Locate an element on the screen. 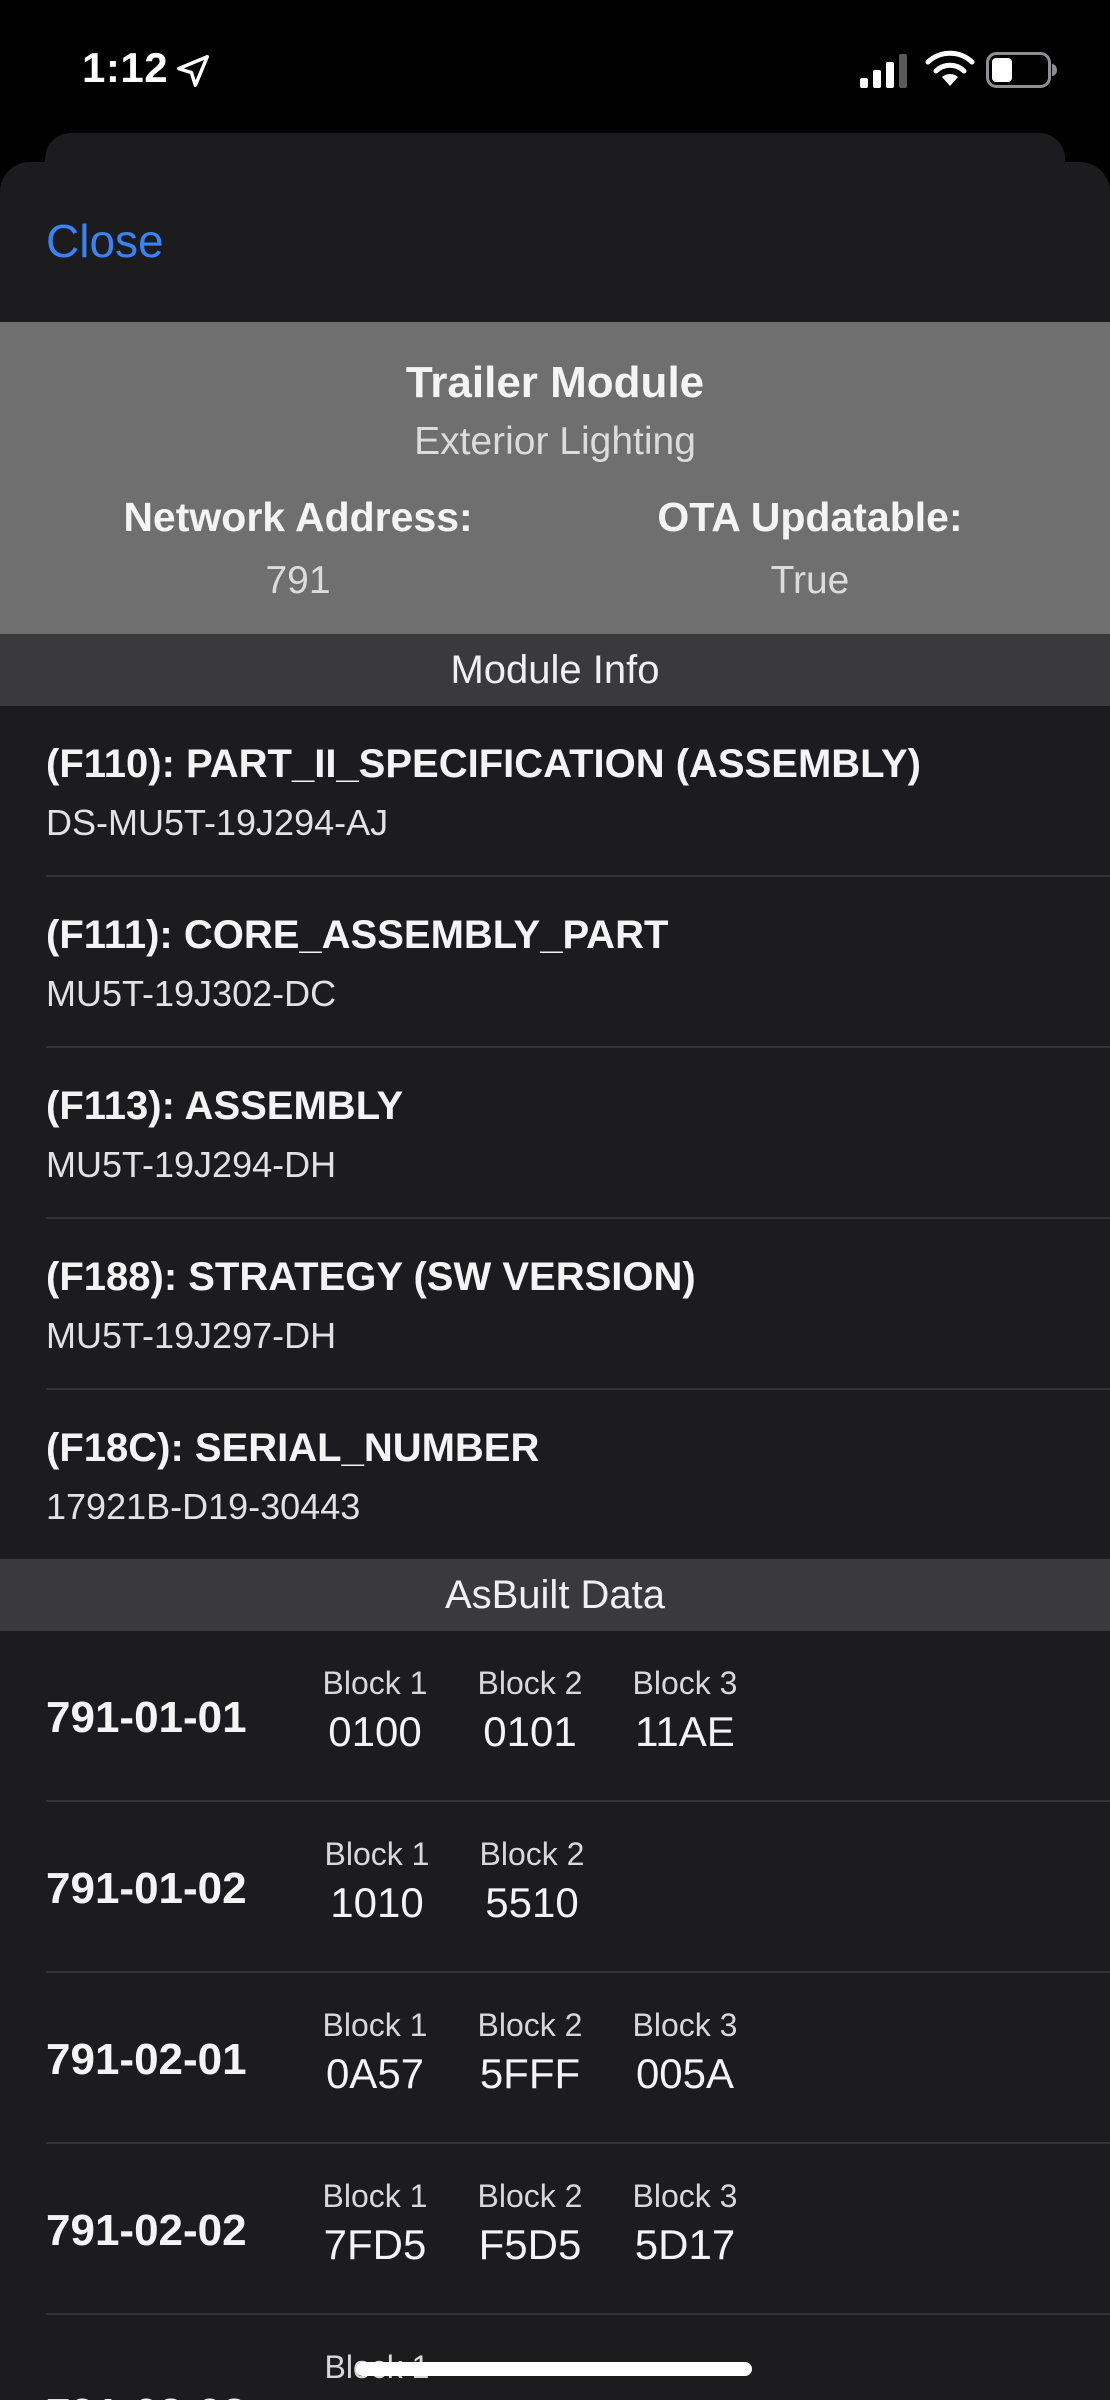  asbuilt-id: 791-01-01 is located at coordinates (146, 1717).